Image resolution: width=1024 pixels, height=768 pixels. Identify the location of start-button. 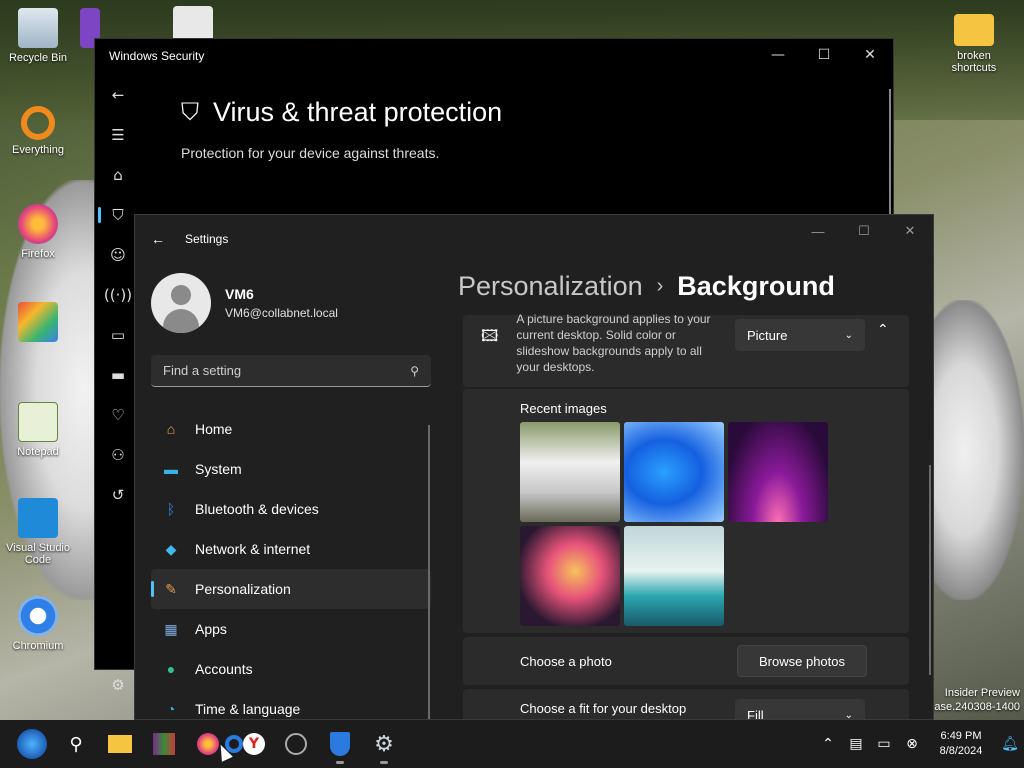
(32, 744).